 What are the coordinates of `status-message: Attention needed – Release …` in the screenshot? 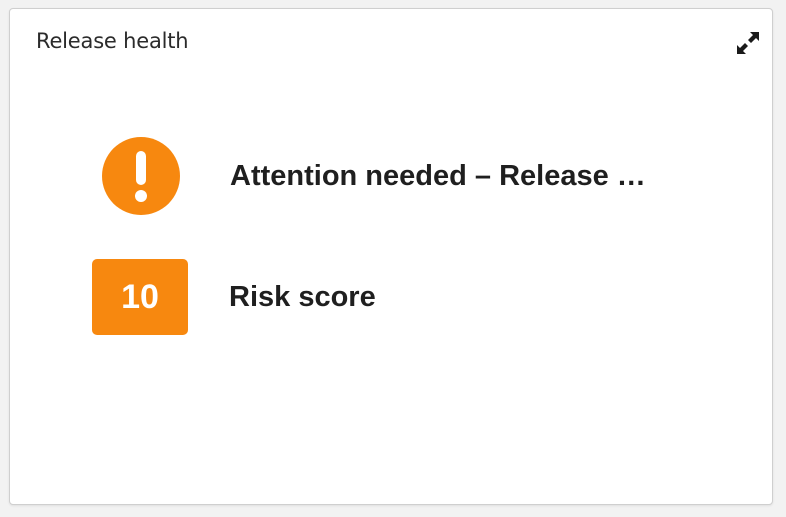 It's located at (438, 176).